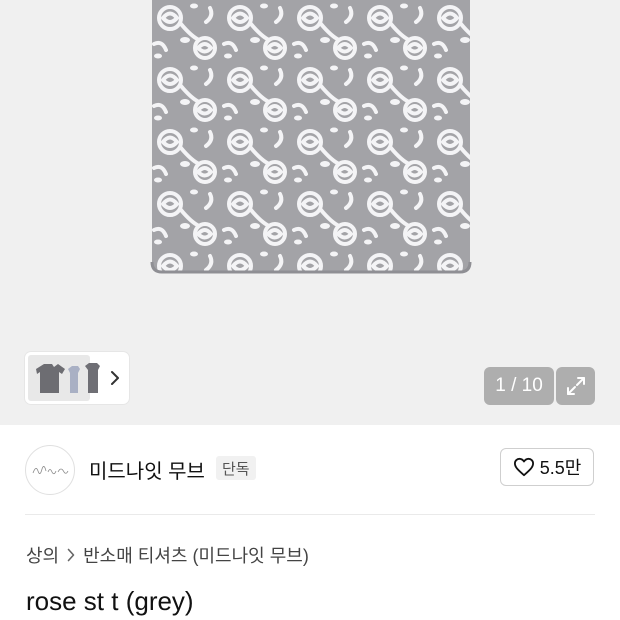 Image resolution: width=620 pixels, height=620 pixels. What do you see at coordinates (42, 555) in the screenshot?
I see `breadcrumb-category: 상의` at bounding box center [42, 555].